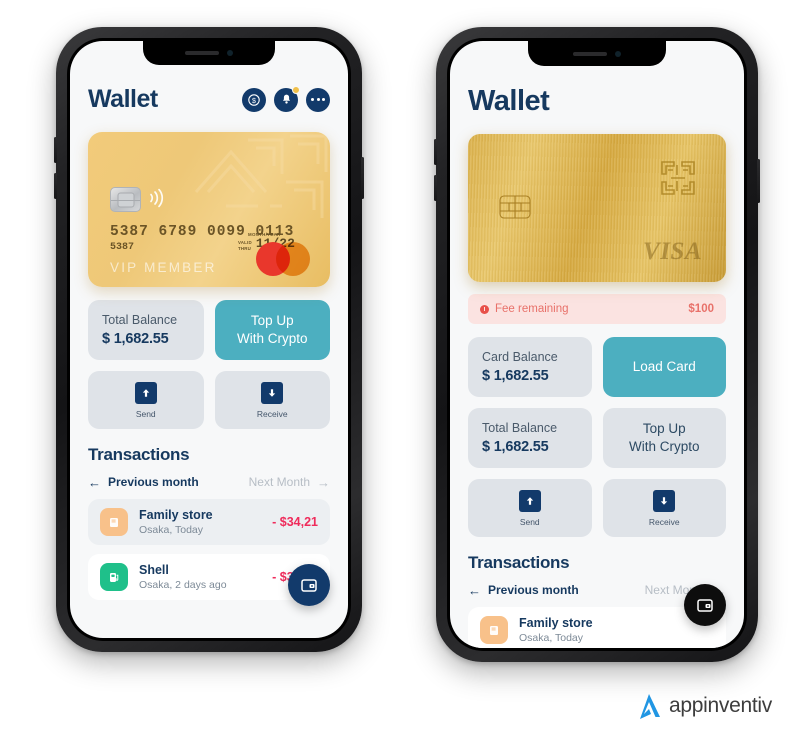  What do you see at coordinates (296, 89) in the screenshot?
I see `notification-badge` at bounding box center [296, 89].